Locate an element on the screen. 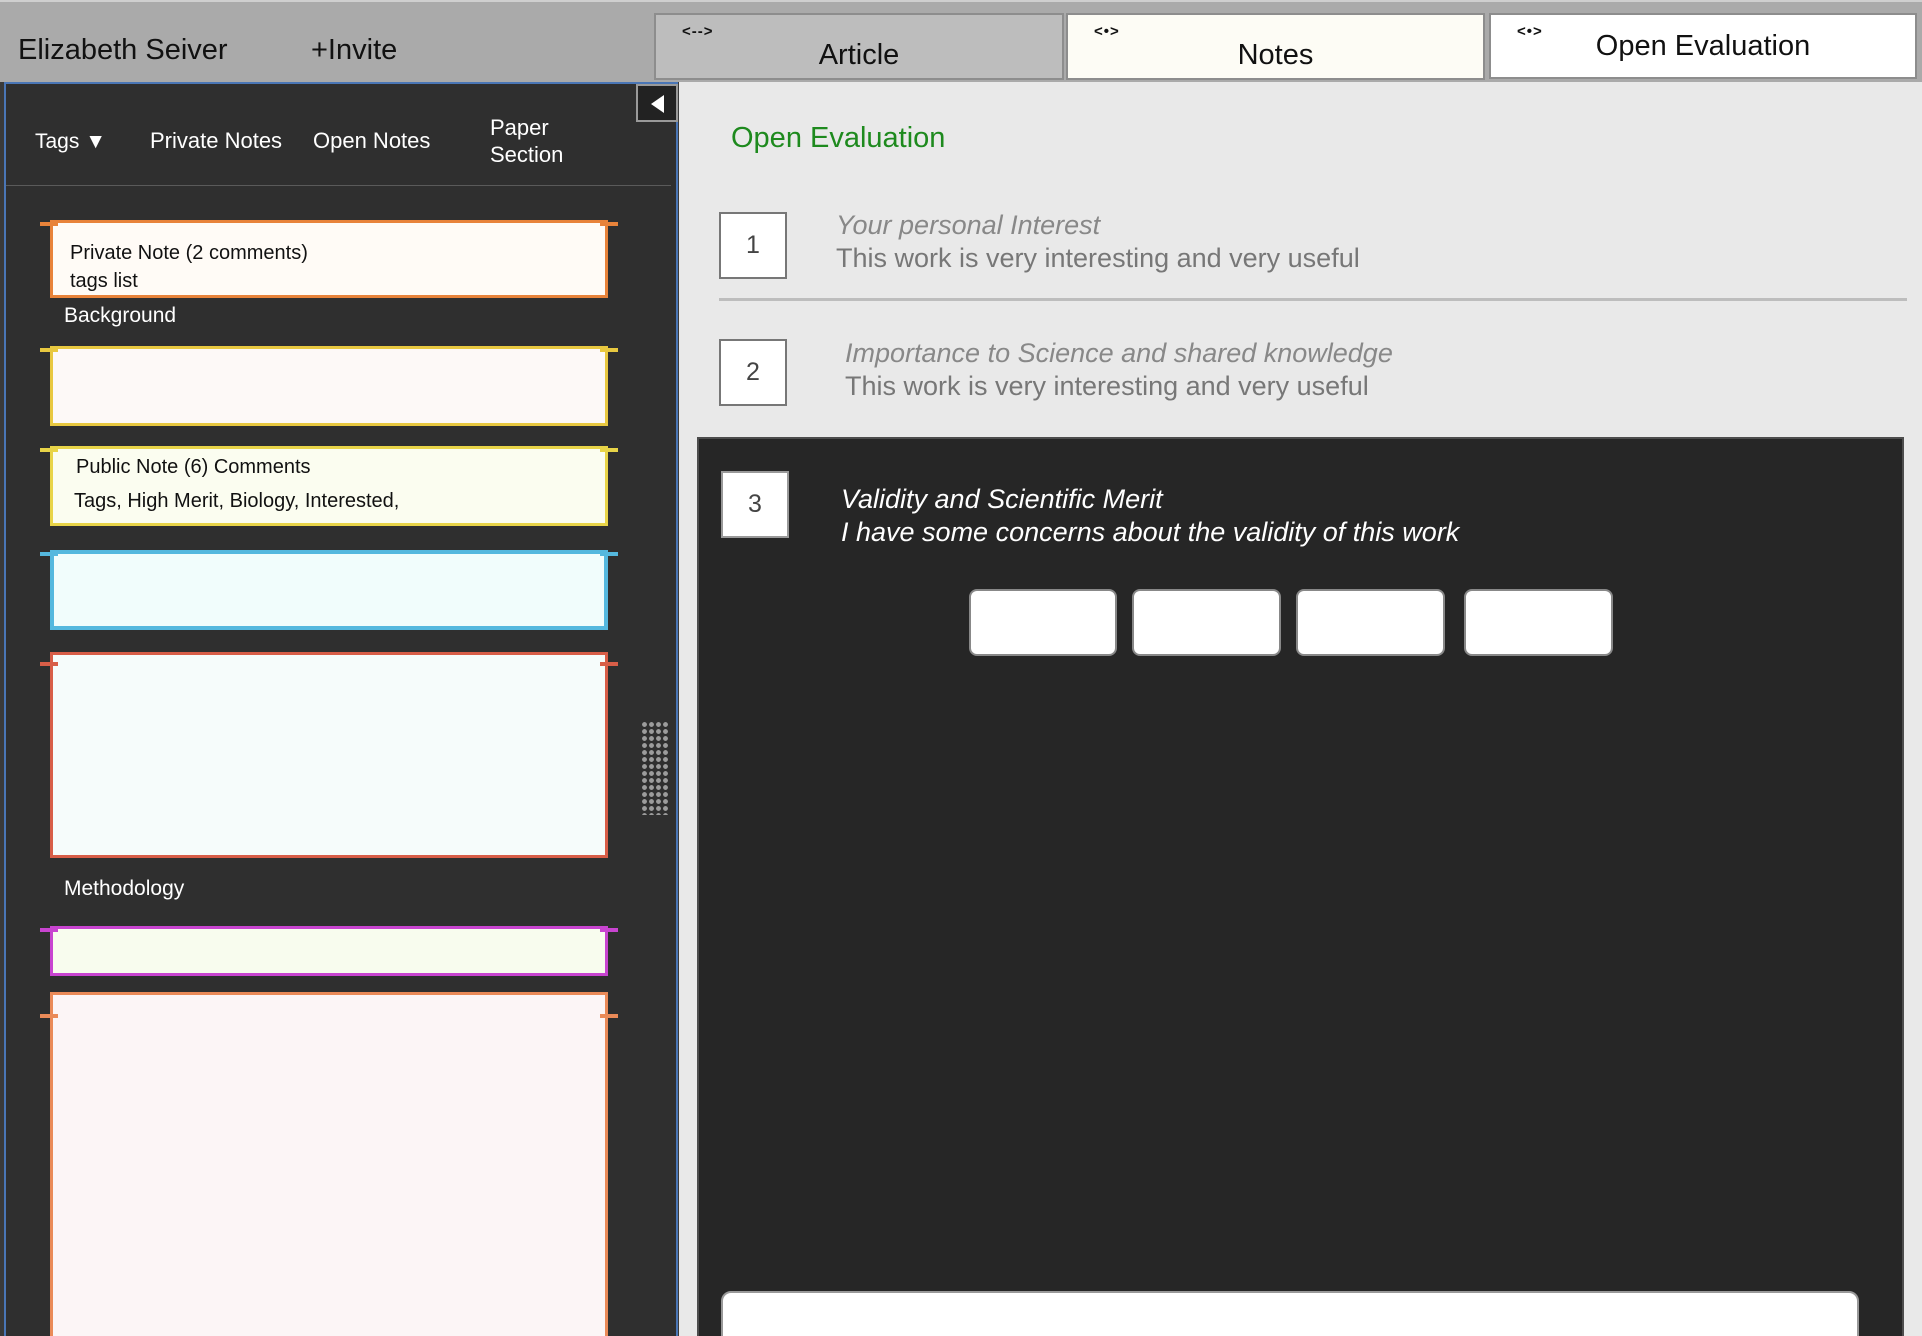 Image resolution: width=1922 pixels, height=1336 pixels. invite-button: +Invite is located at coordinates (354, 50).